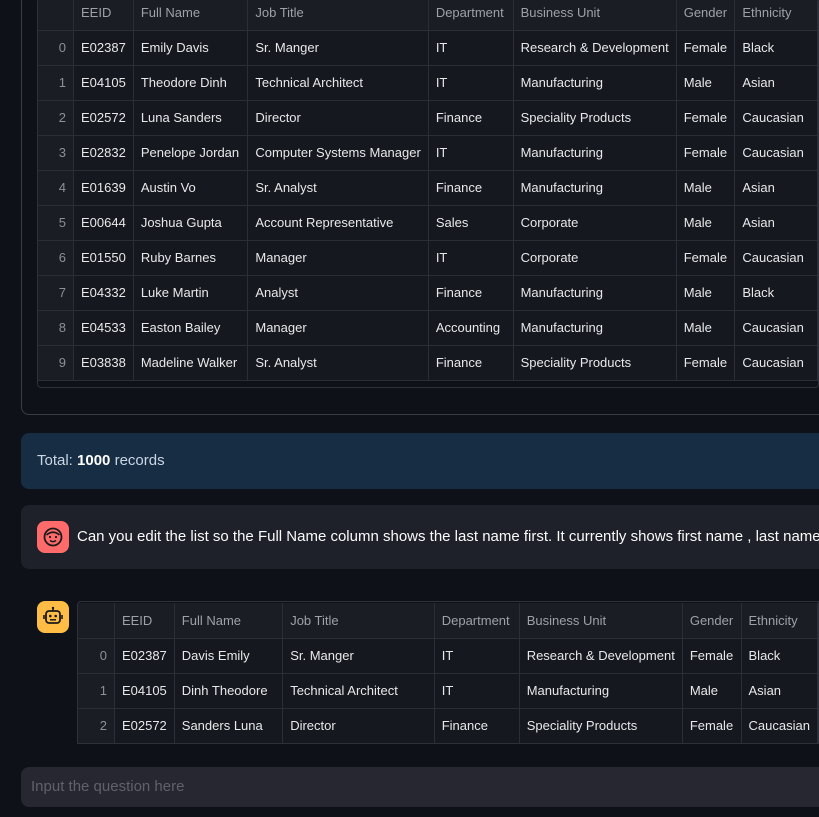  Describe the element at coordinates (471, 328) in the screenshot. I see `table-cell: Accounting` at that location.